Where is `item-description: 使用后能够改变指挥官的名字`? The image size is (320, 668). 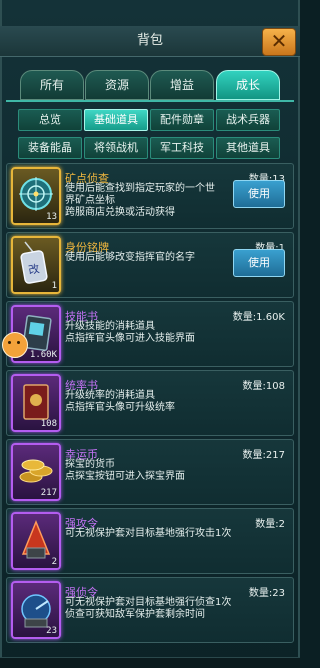
item-description: 使用后能够改变指挥官的名字 is located at coordinates (130, 257).